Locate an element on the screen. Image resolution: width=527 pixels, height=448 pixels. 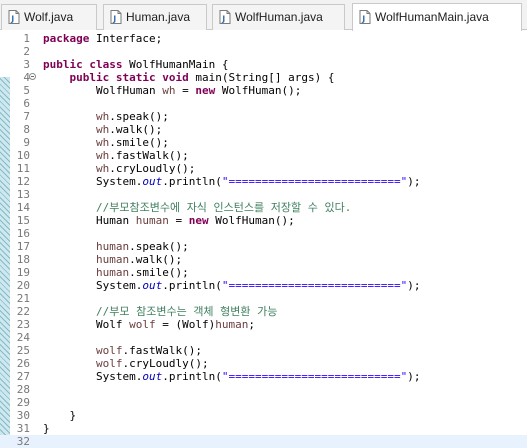
tab-label: WolfHumanMain.java is located at coordinates (432, 17).